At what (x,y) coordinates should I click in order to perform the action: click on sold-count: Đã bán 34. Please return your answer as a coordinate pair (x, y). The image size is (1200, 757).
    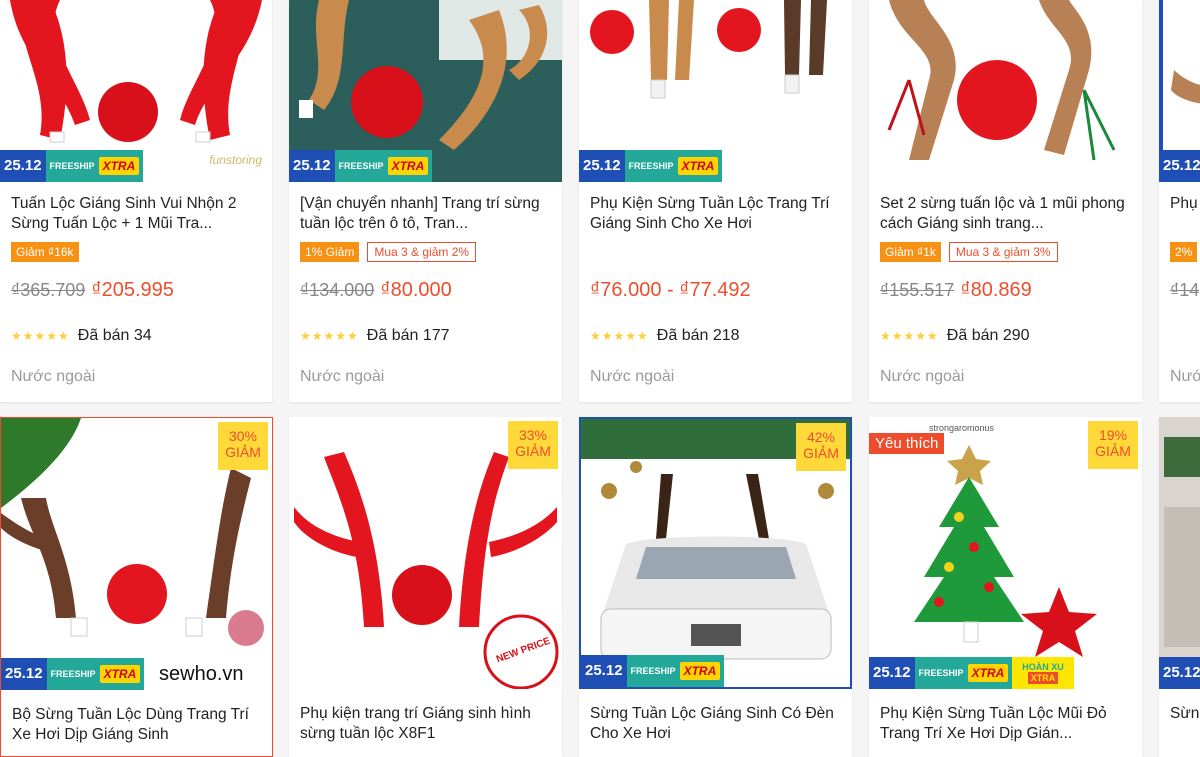
    Looking at the image, I should click on (114, 335).